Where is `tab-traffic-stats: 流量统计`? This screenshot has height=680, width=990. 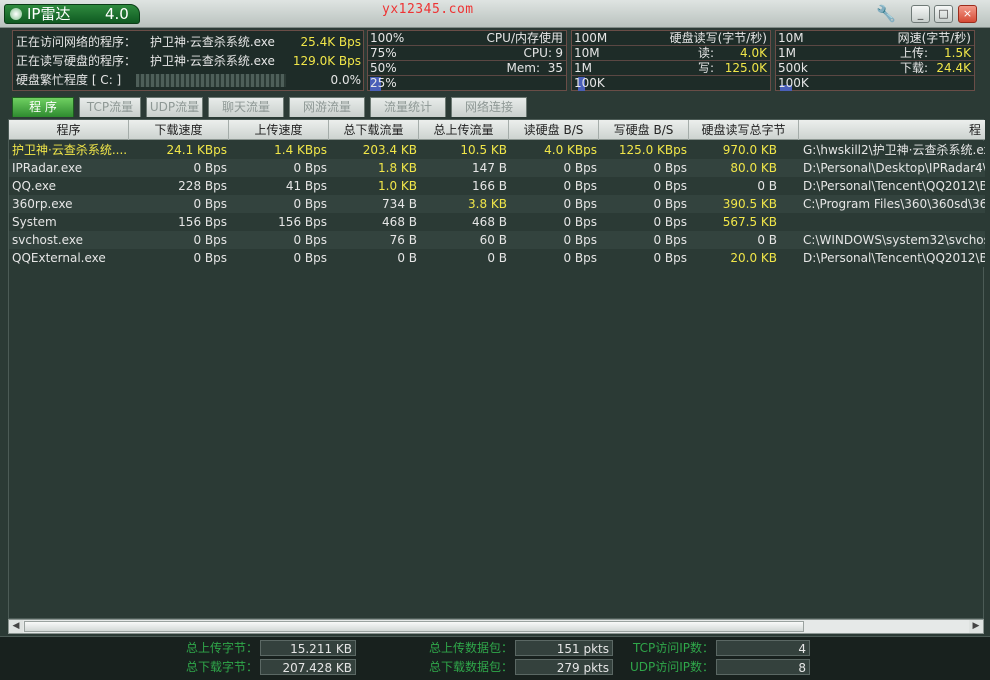
tab-traffic-stats: 流量统计 is located at coordinates (408, 107).